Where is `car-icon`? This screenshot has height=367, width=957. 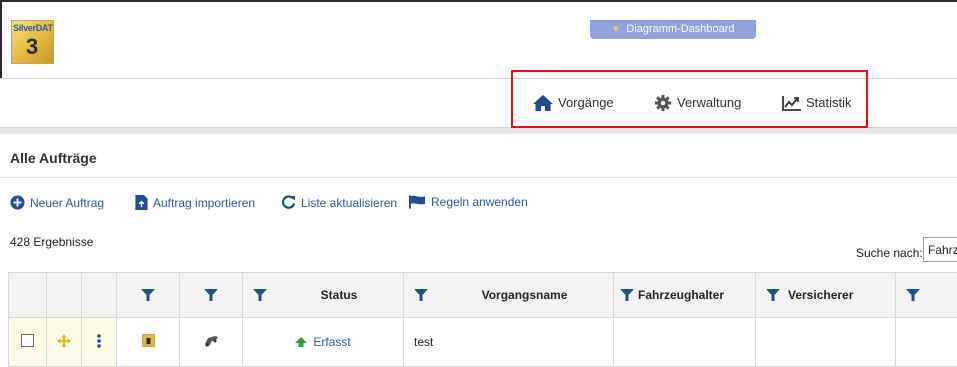 car-icon is located at coordinates (211, 341).